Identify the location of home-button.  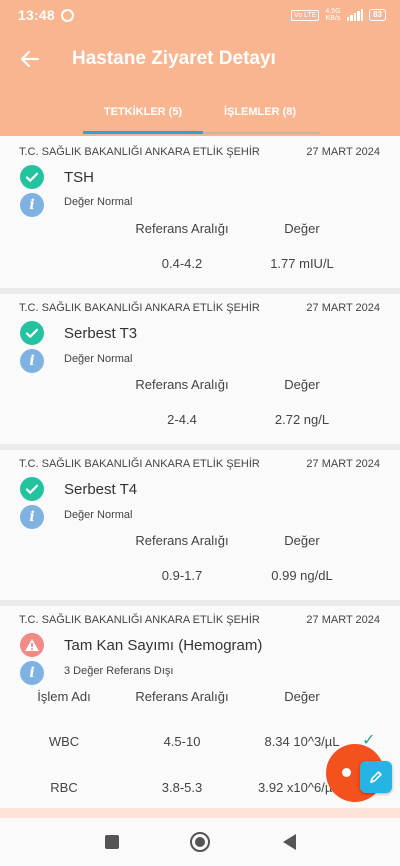
(200, 842).